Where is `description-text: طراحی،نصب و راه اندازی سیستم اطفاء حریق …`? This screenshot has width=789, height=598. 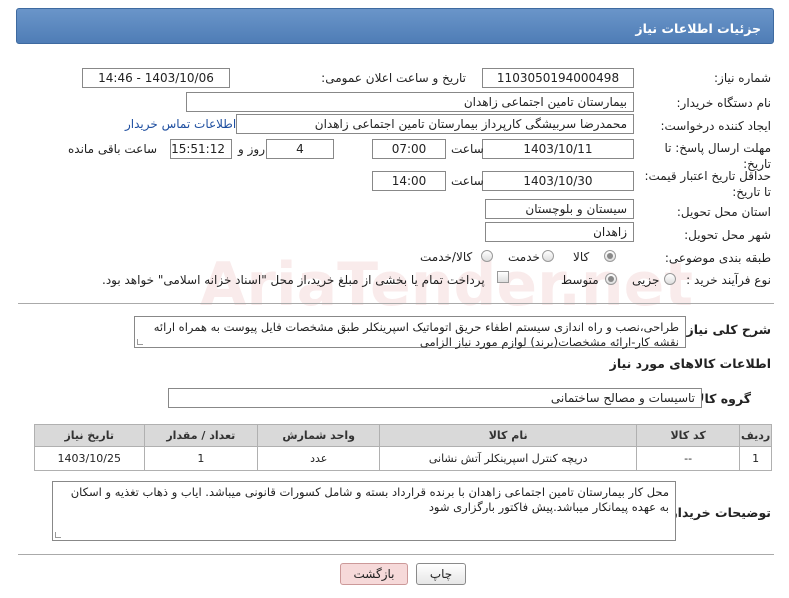
description-text: طراحی،نصب و راه اندازی سیستم اطفاء حریق … is located at coordinates (416, 334).